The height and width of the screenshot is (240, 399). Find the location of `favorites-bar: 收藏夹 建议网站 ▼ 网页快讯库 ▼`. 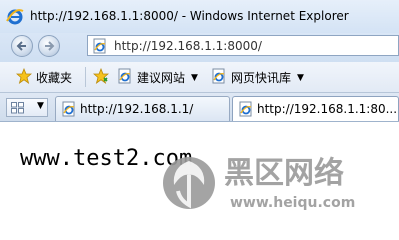

favorites-bar: 收藏夹 建议网站 ▼ 网页快讯库 ▼ is located at coordinates (199, 77).